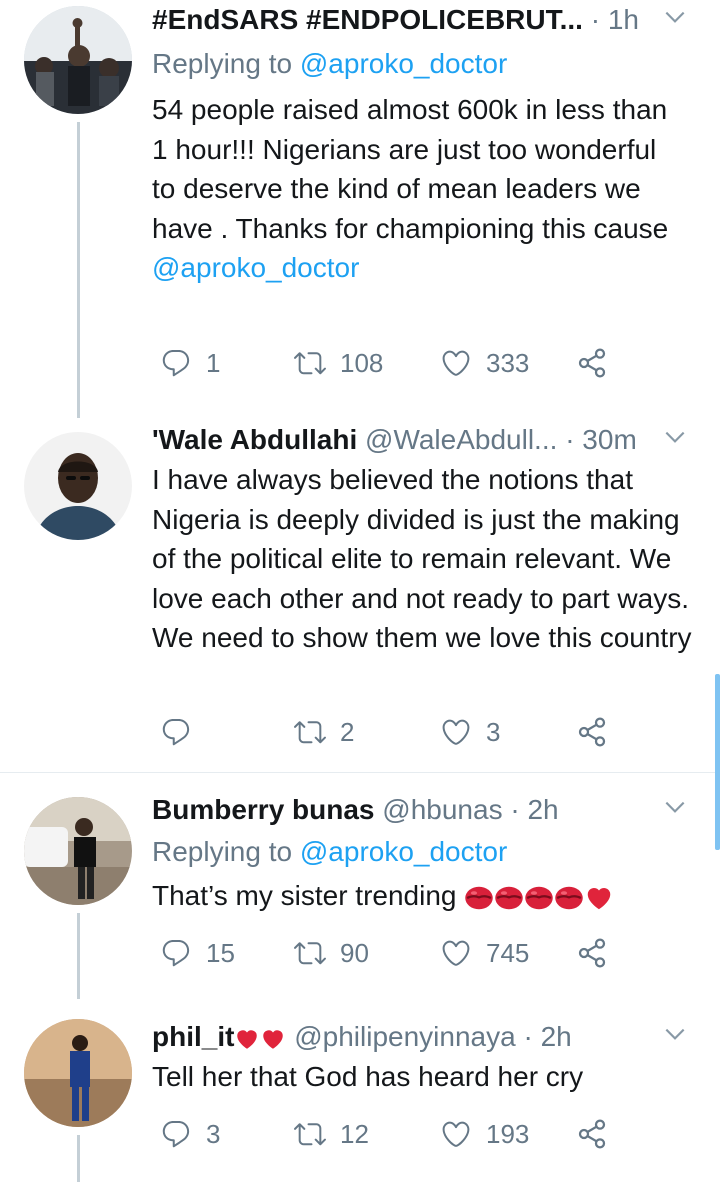 Image resolution: width=720 pixels, height=1182 pixels. Describe the element at coordinates (263, 809) in the screenshot. I see `display-name: Bumberry bunas` at that location.